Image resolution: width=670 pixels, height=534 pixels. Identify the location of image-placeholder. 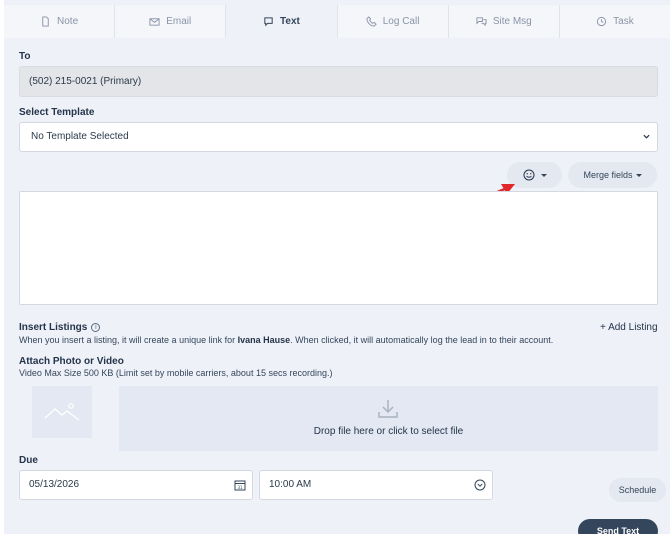
(62, 412).